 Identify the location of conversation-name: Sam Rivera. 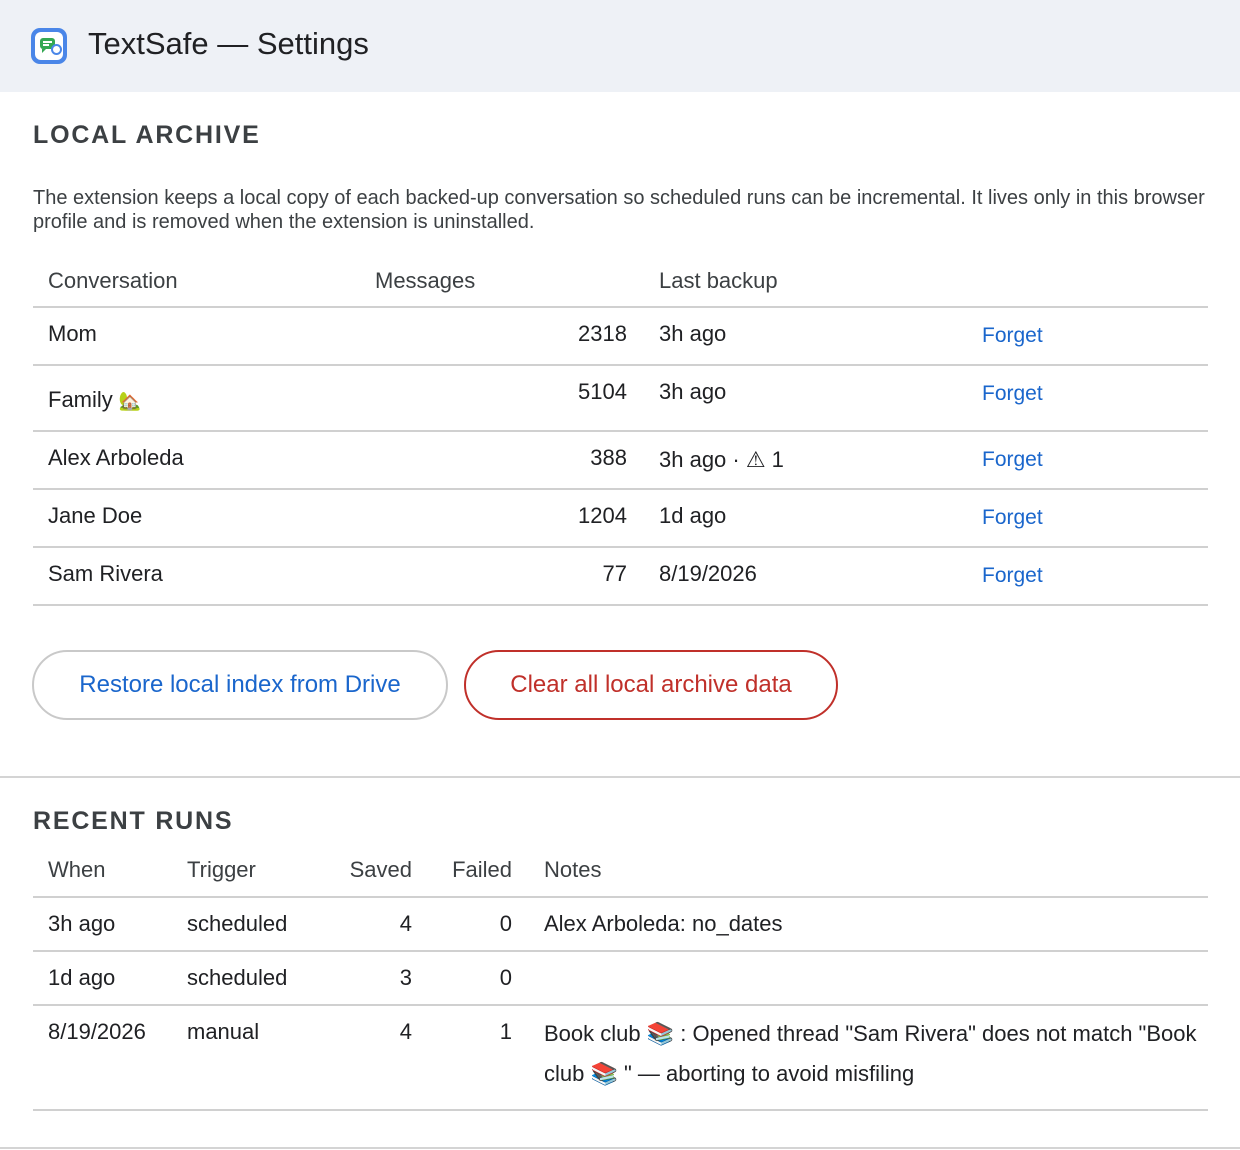
(105, 573).